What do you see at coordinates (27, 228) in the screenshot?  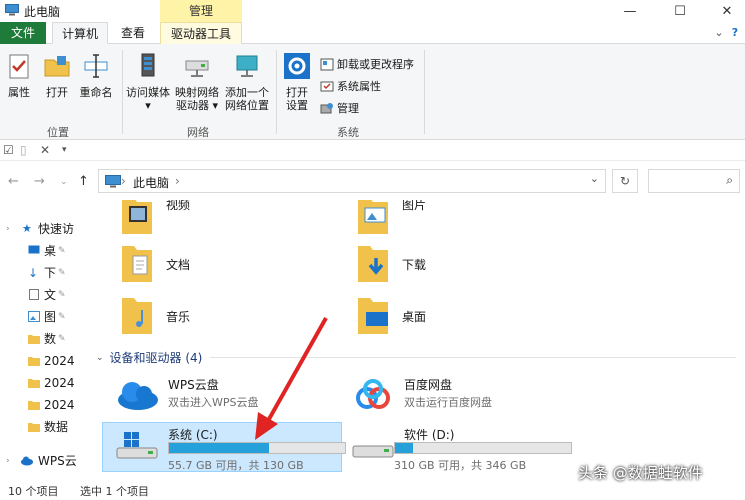 I see `star-icon: ★` at bounding box center [27, 228].